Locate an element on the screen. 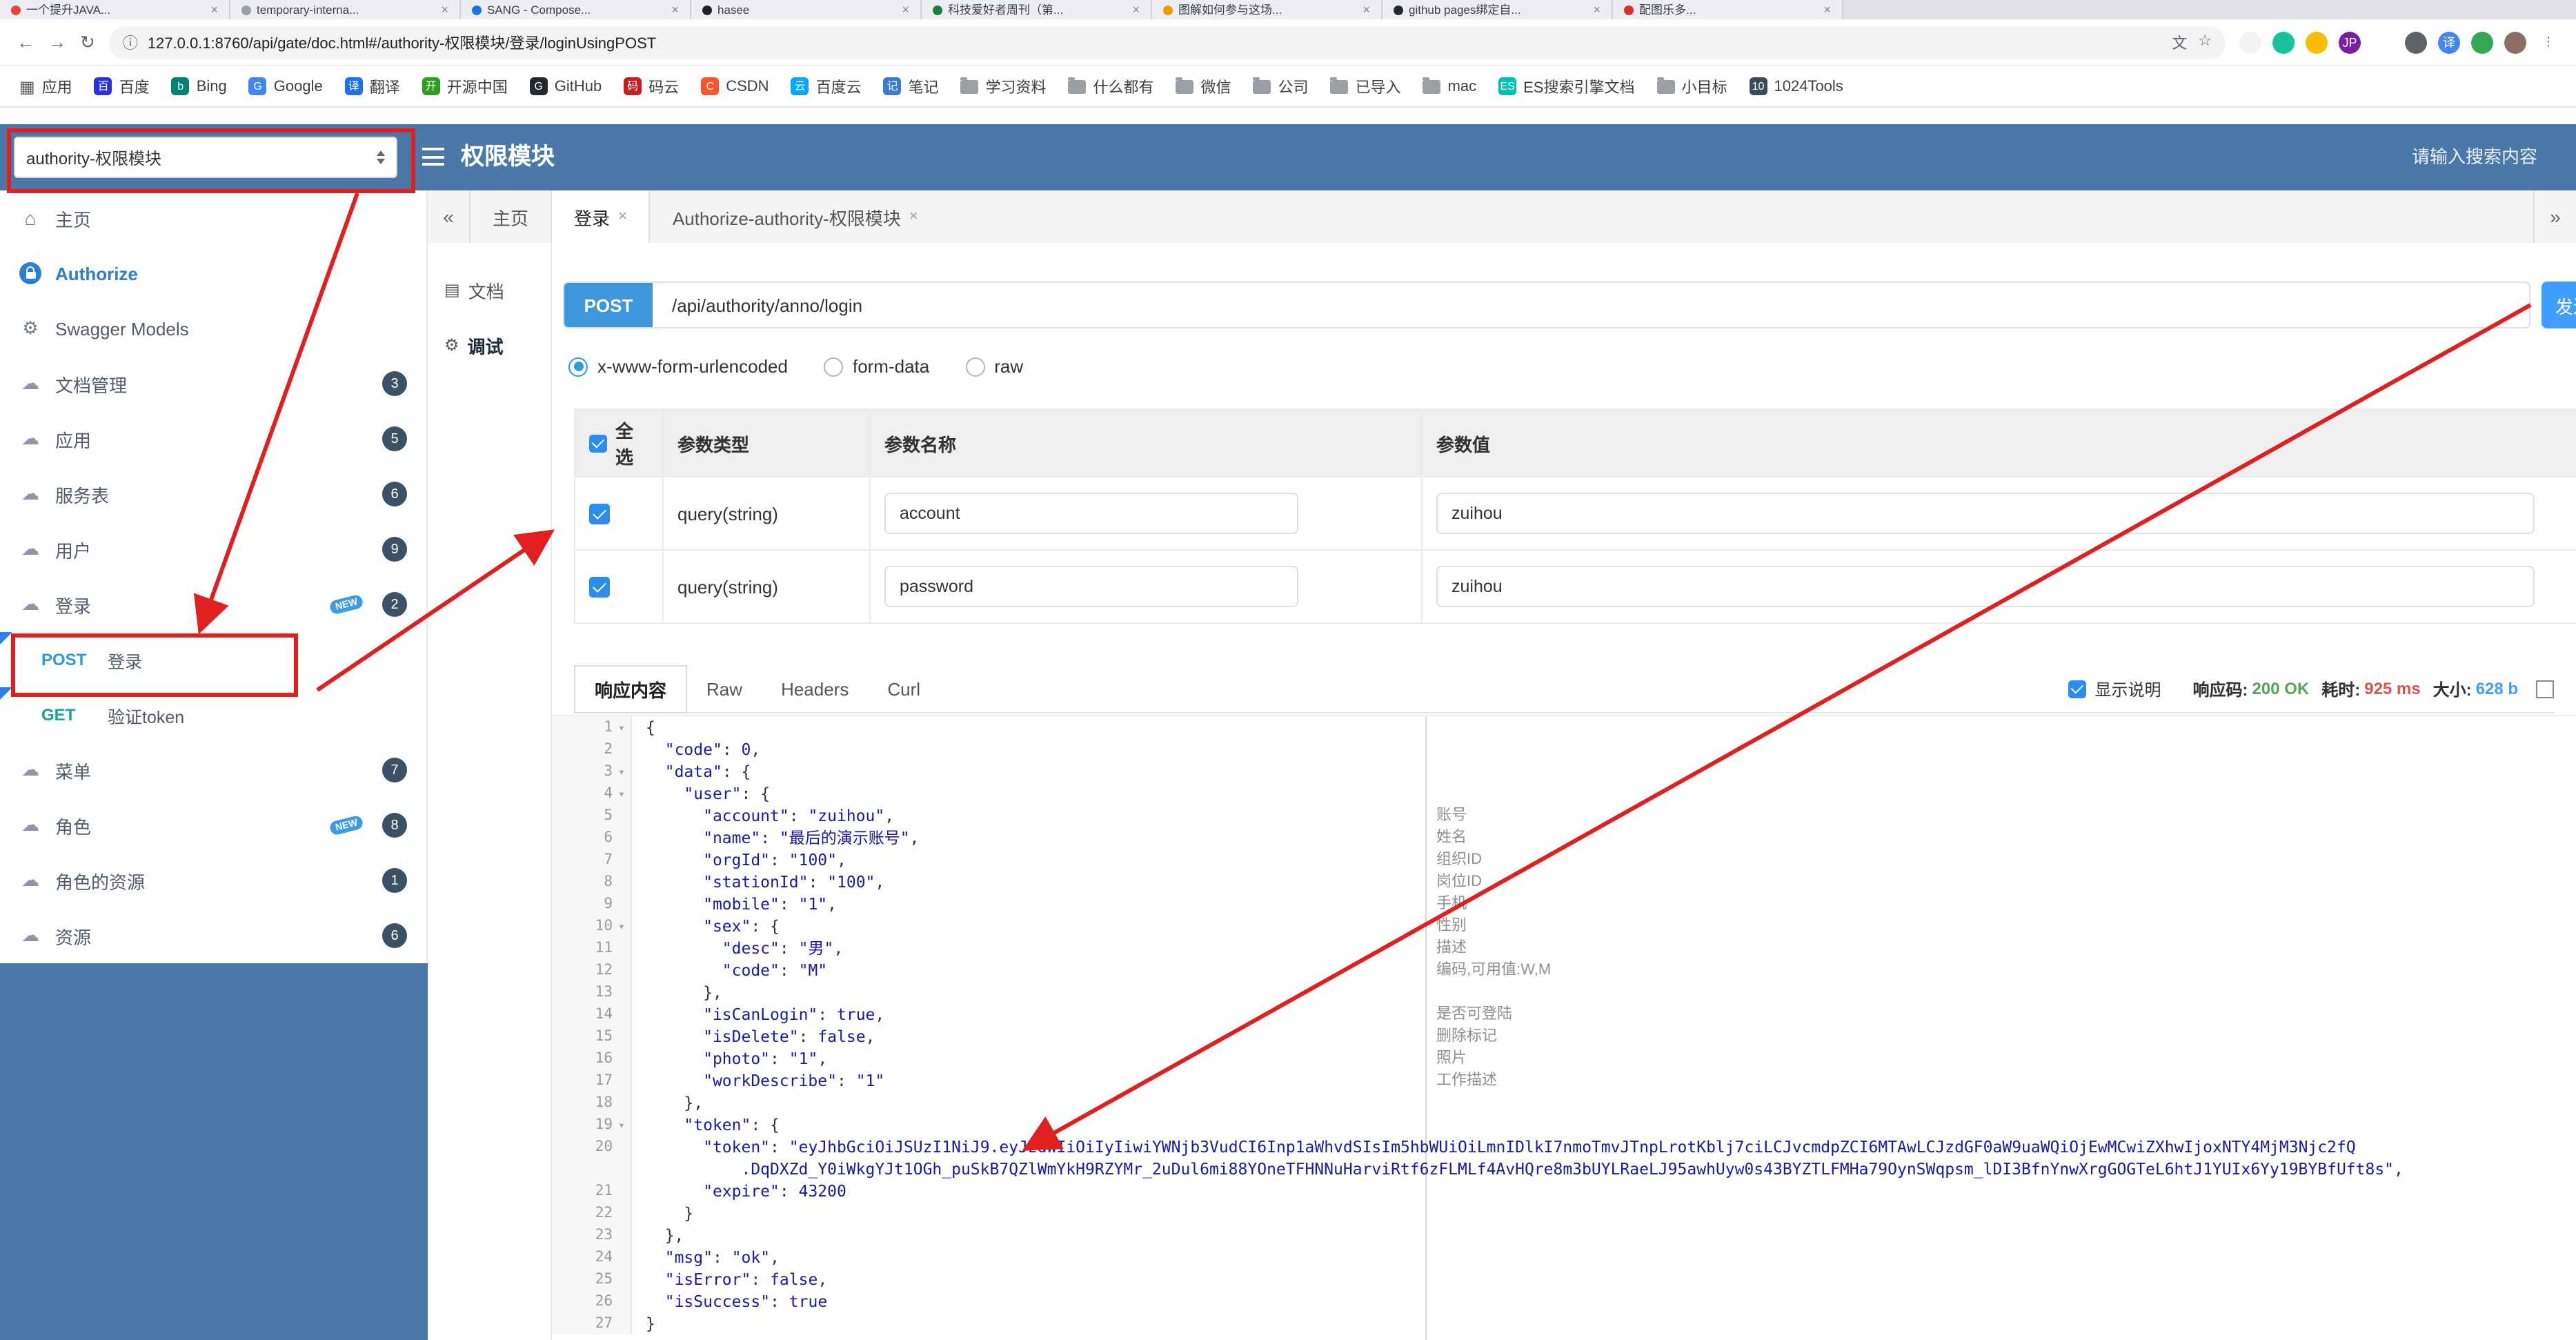  tab-login: 登录 × is located at coordinates (601, 216).